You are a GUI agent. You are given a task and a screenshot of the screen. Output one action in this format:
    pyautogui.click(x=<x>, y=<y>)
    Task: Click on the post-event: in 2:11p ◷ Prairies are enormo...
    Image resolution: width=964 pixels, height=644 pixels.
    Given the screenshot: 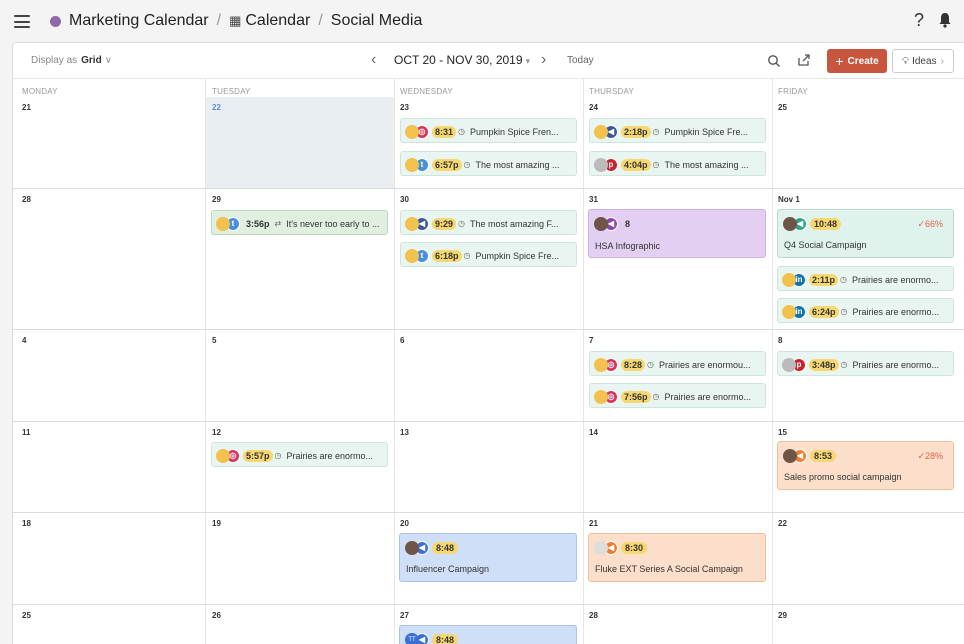 What is the action you would take?
    pyautogui.click(x=865, y=278)
    